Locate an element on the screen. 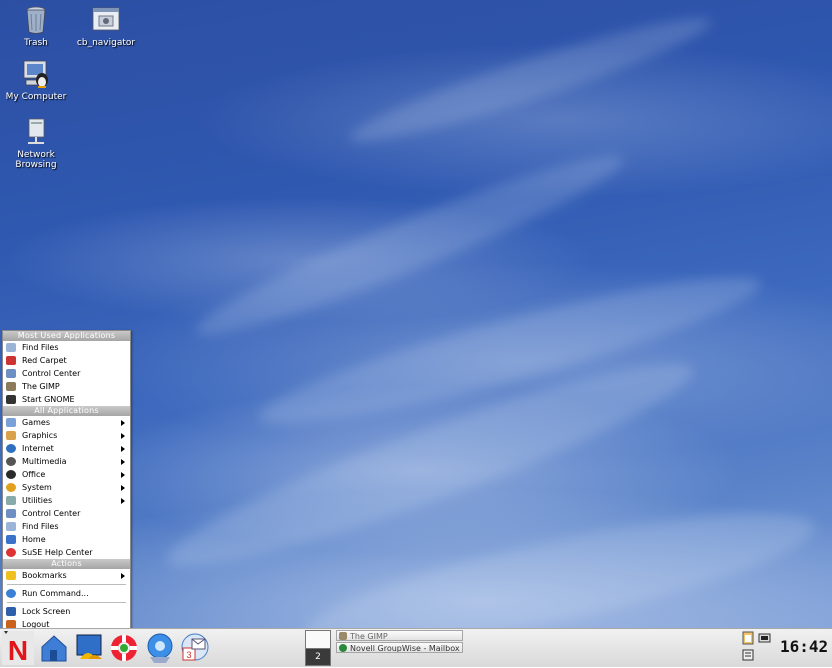 This screenshot has width=832, height=668. task-label: Novell GroupWise - Mailbox is located at coordinates (405, 648).